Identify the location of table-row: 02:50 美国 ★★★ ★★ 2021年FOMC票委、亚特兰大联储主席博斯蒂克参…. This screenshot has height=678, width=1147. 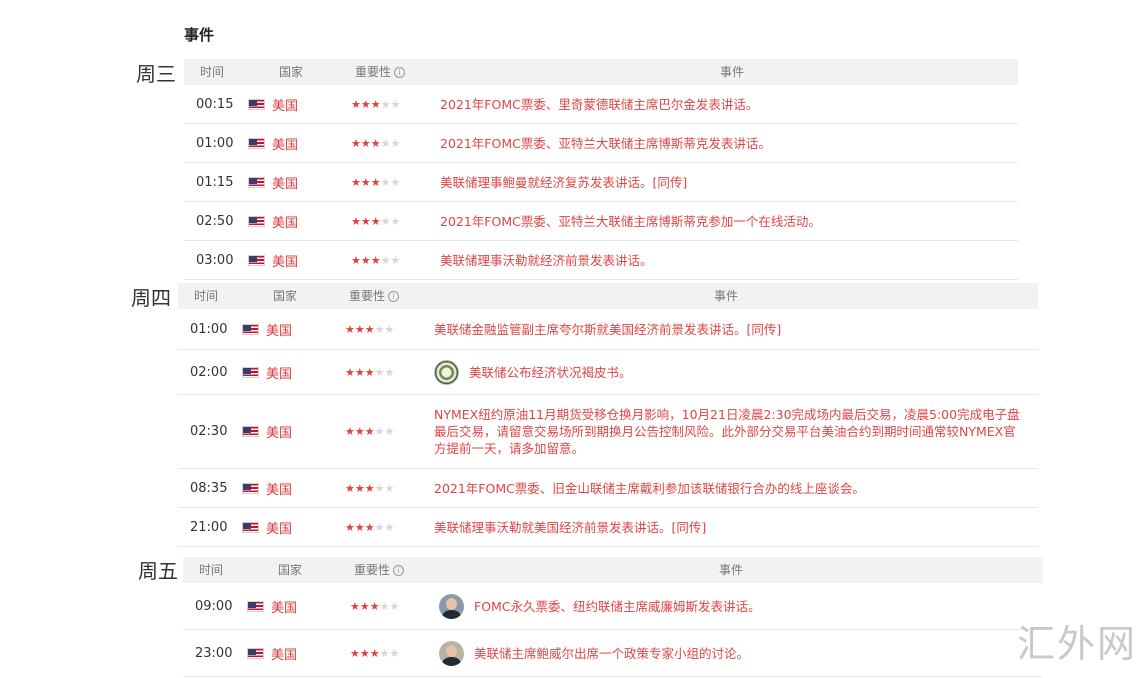
(601, 221).